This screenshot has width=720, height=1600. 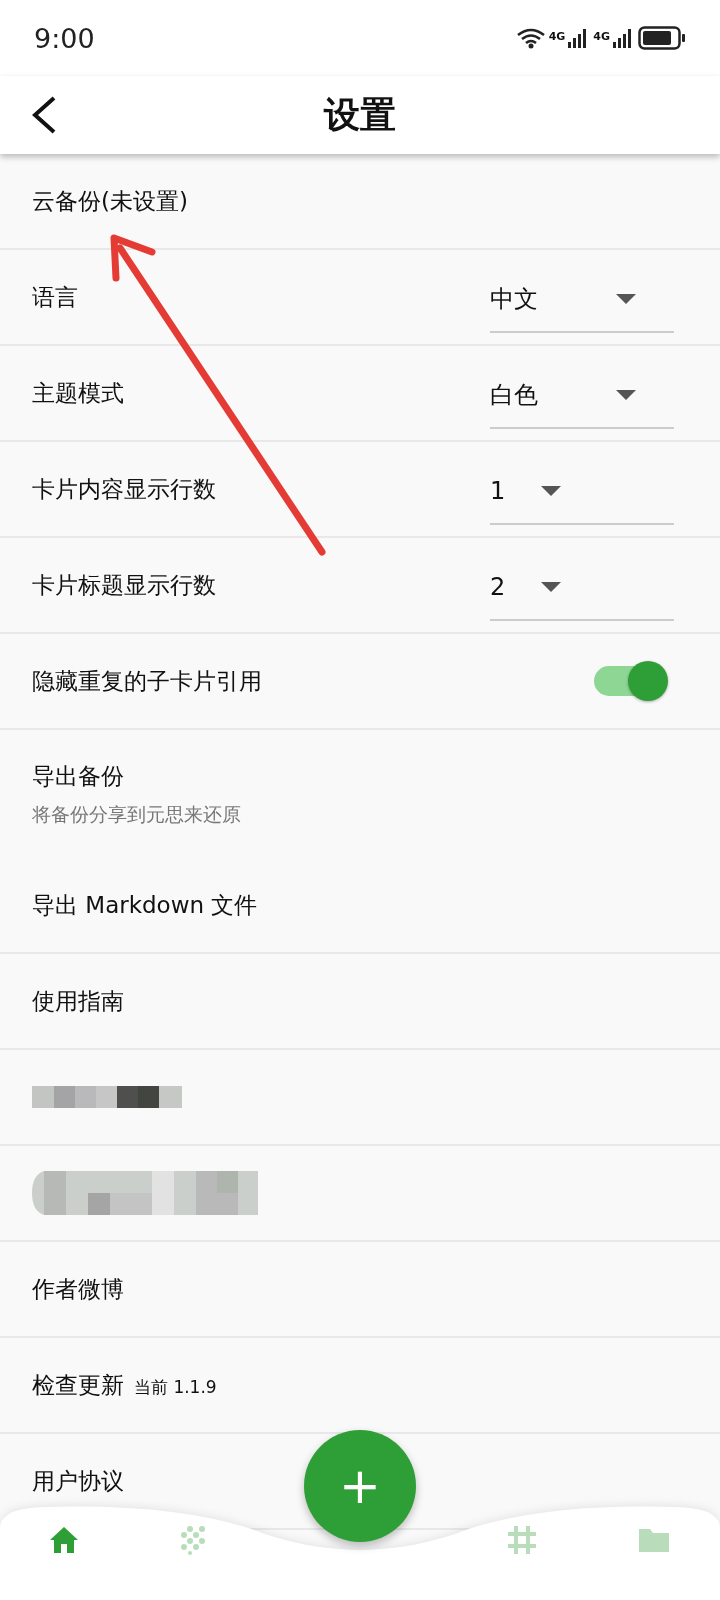 What do you see at coordinates (78, 393) in the screenshot?
I see `setting-label: 主题模式` at bounding box center [78, 393].